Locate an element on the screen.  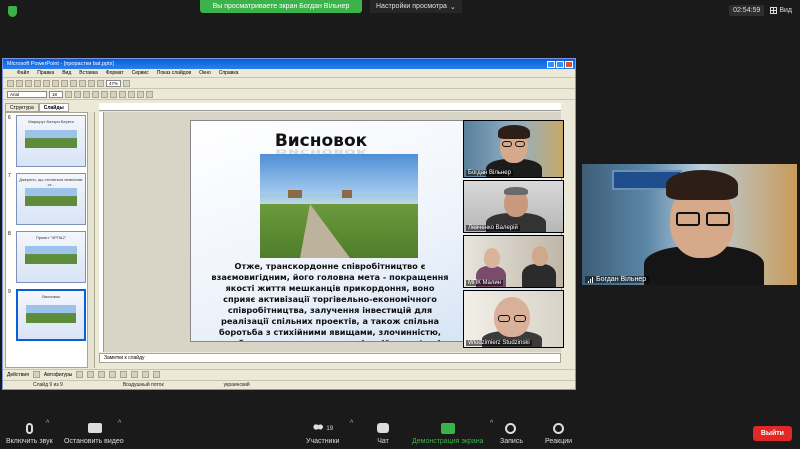
reactions-label: Реакции is located at coordinates (559, 441).